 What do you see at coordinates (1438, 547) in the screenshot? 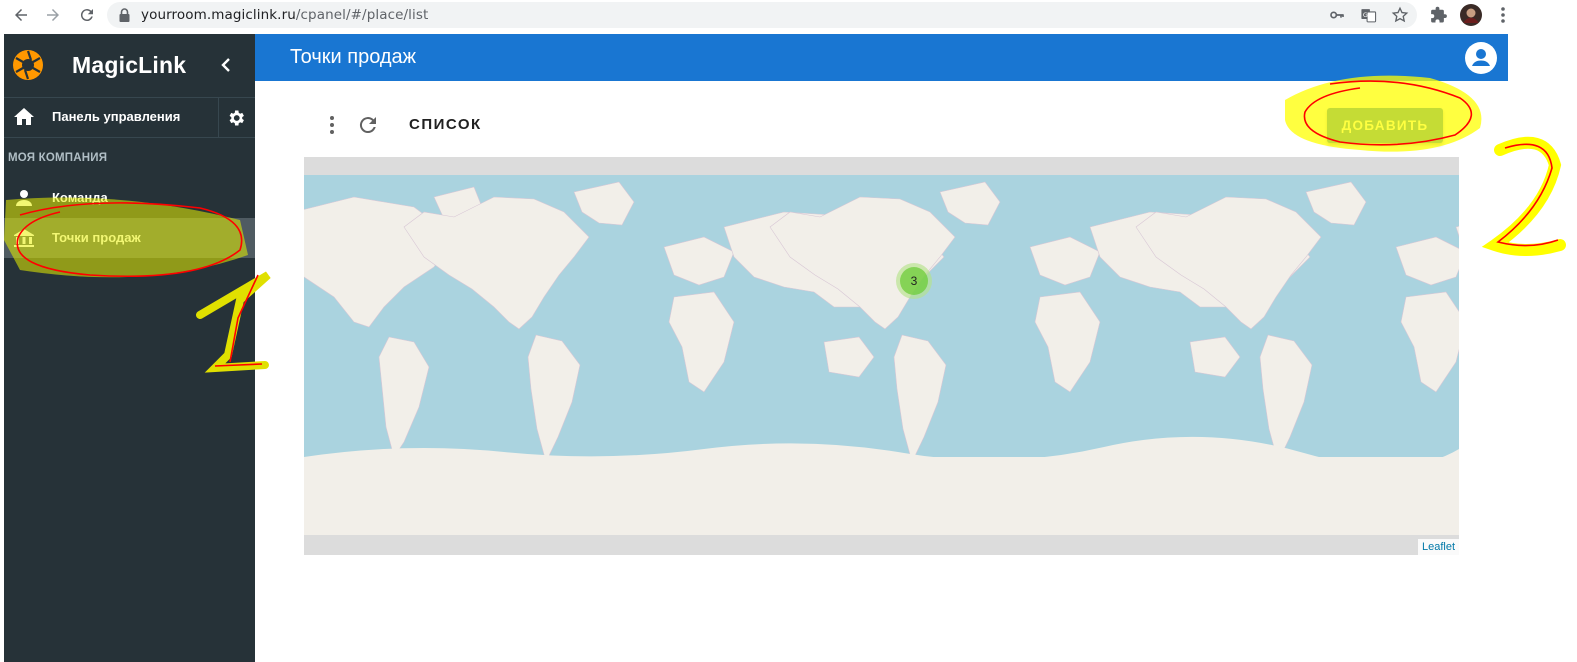
I see `map-attribution-link: Leaflet` at bounding box center [1438, 547].